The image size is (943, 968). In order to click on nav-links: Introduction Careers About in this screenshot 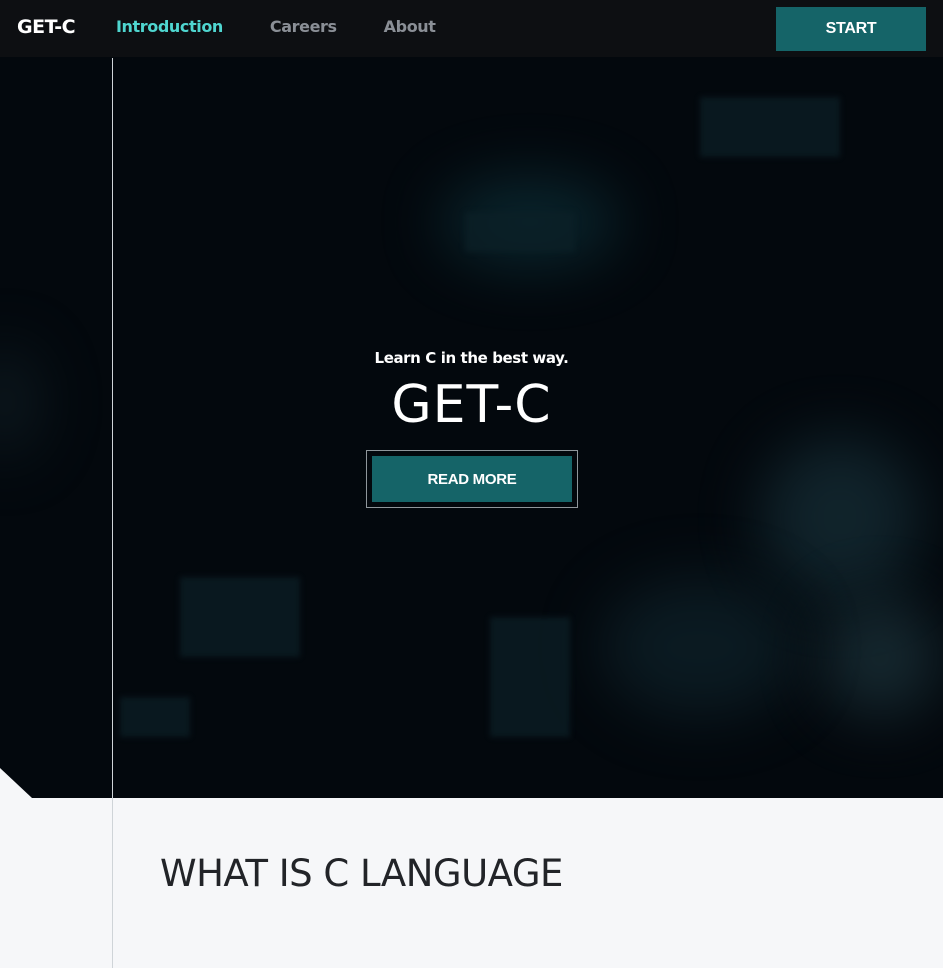, I will do `click(299, 26)`.